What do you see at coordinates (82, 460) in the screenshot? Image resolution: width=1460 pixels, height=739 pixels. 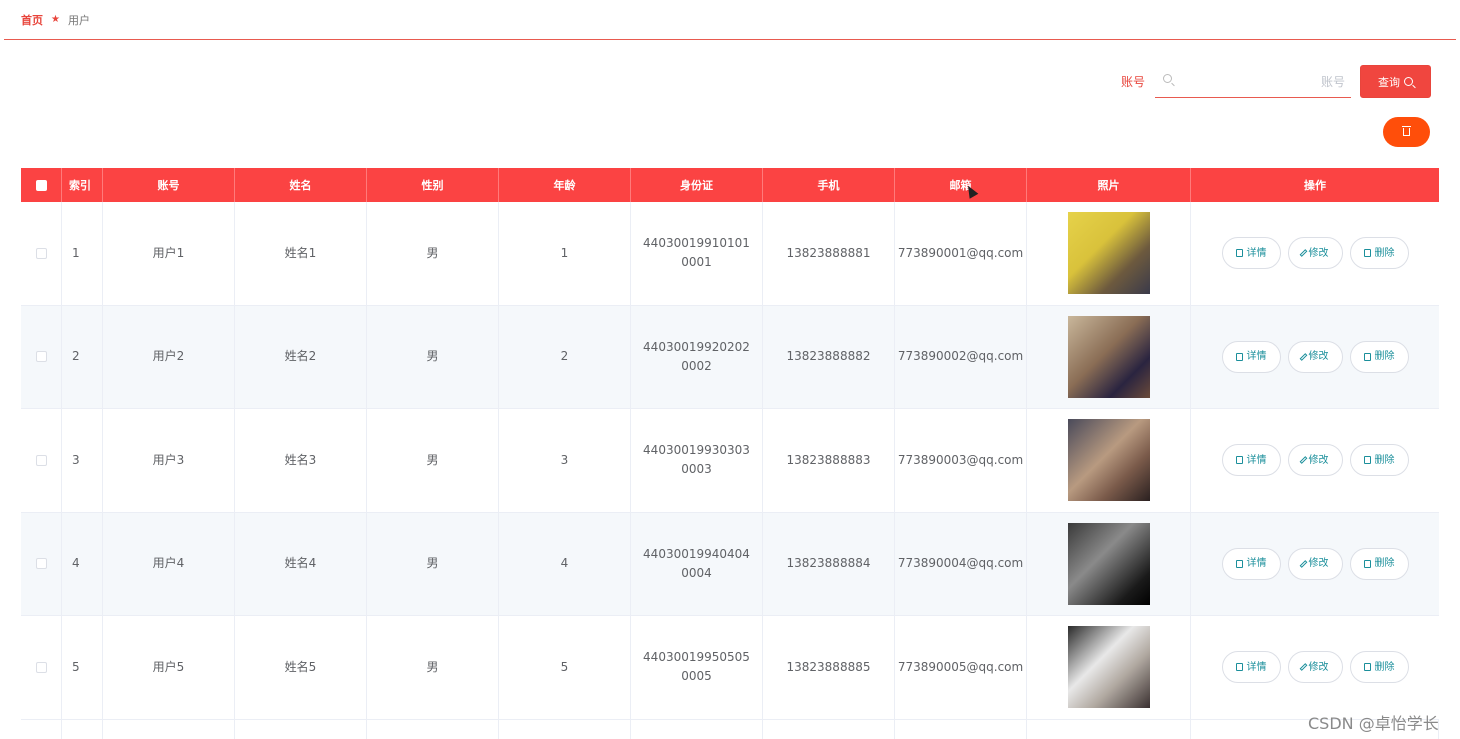 I see `cell-index: 3` at bounding box center [82, 460].